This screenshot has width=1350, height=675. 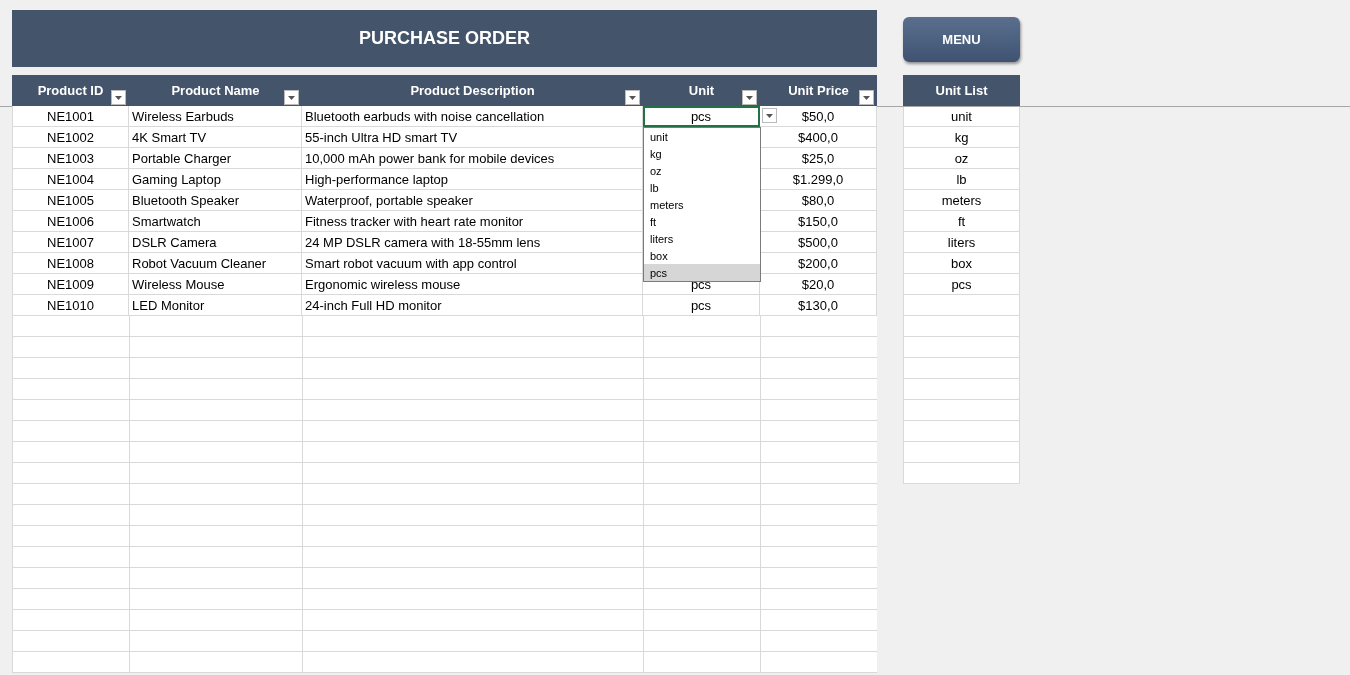 What do you see at coordinates (818, 179) in the screenshot?
I see `price-cell: $1.299,0` at bounding box center [818, 179].